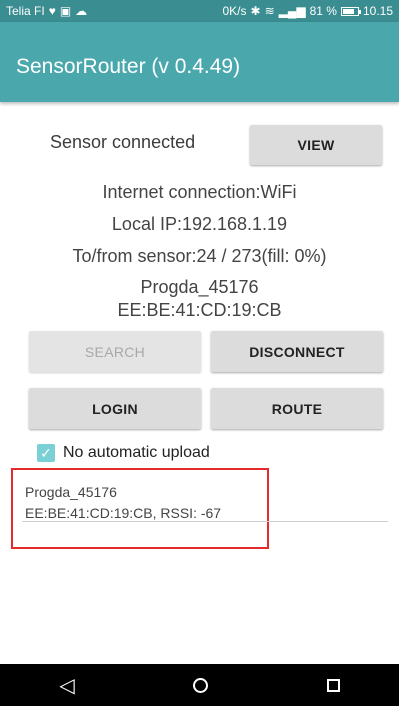 The height and width of the screenshot is (706, 399). I want to click on view-button: VIEW, so click(316, 145).